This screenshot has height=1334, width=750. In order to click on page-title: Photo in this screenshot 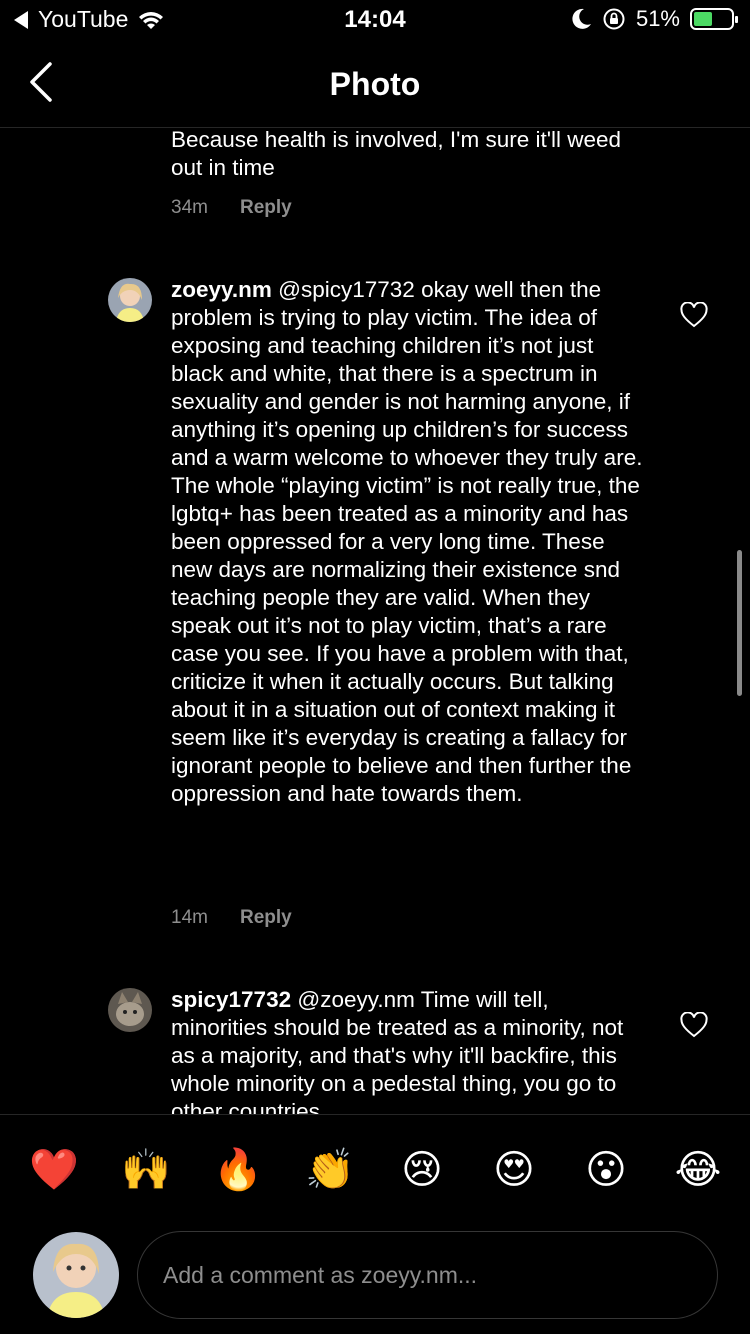, I will do `click(375, 84)`.